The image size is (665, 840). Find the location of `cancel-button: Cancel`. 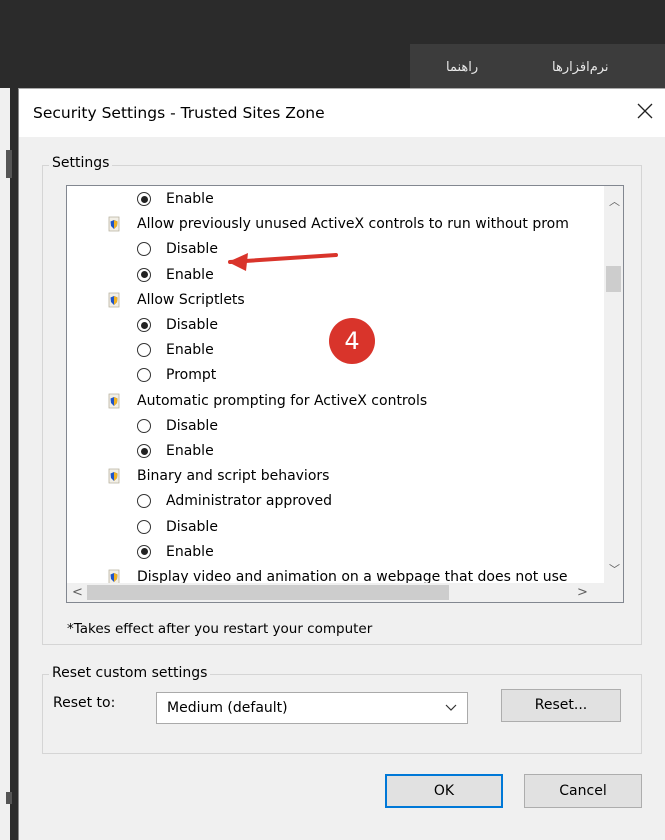

cancel-button: Cancel is located at coordinates (583, 791).